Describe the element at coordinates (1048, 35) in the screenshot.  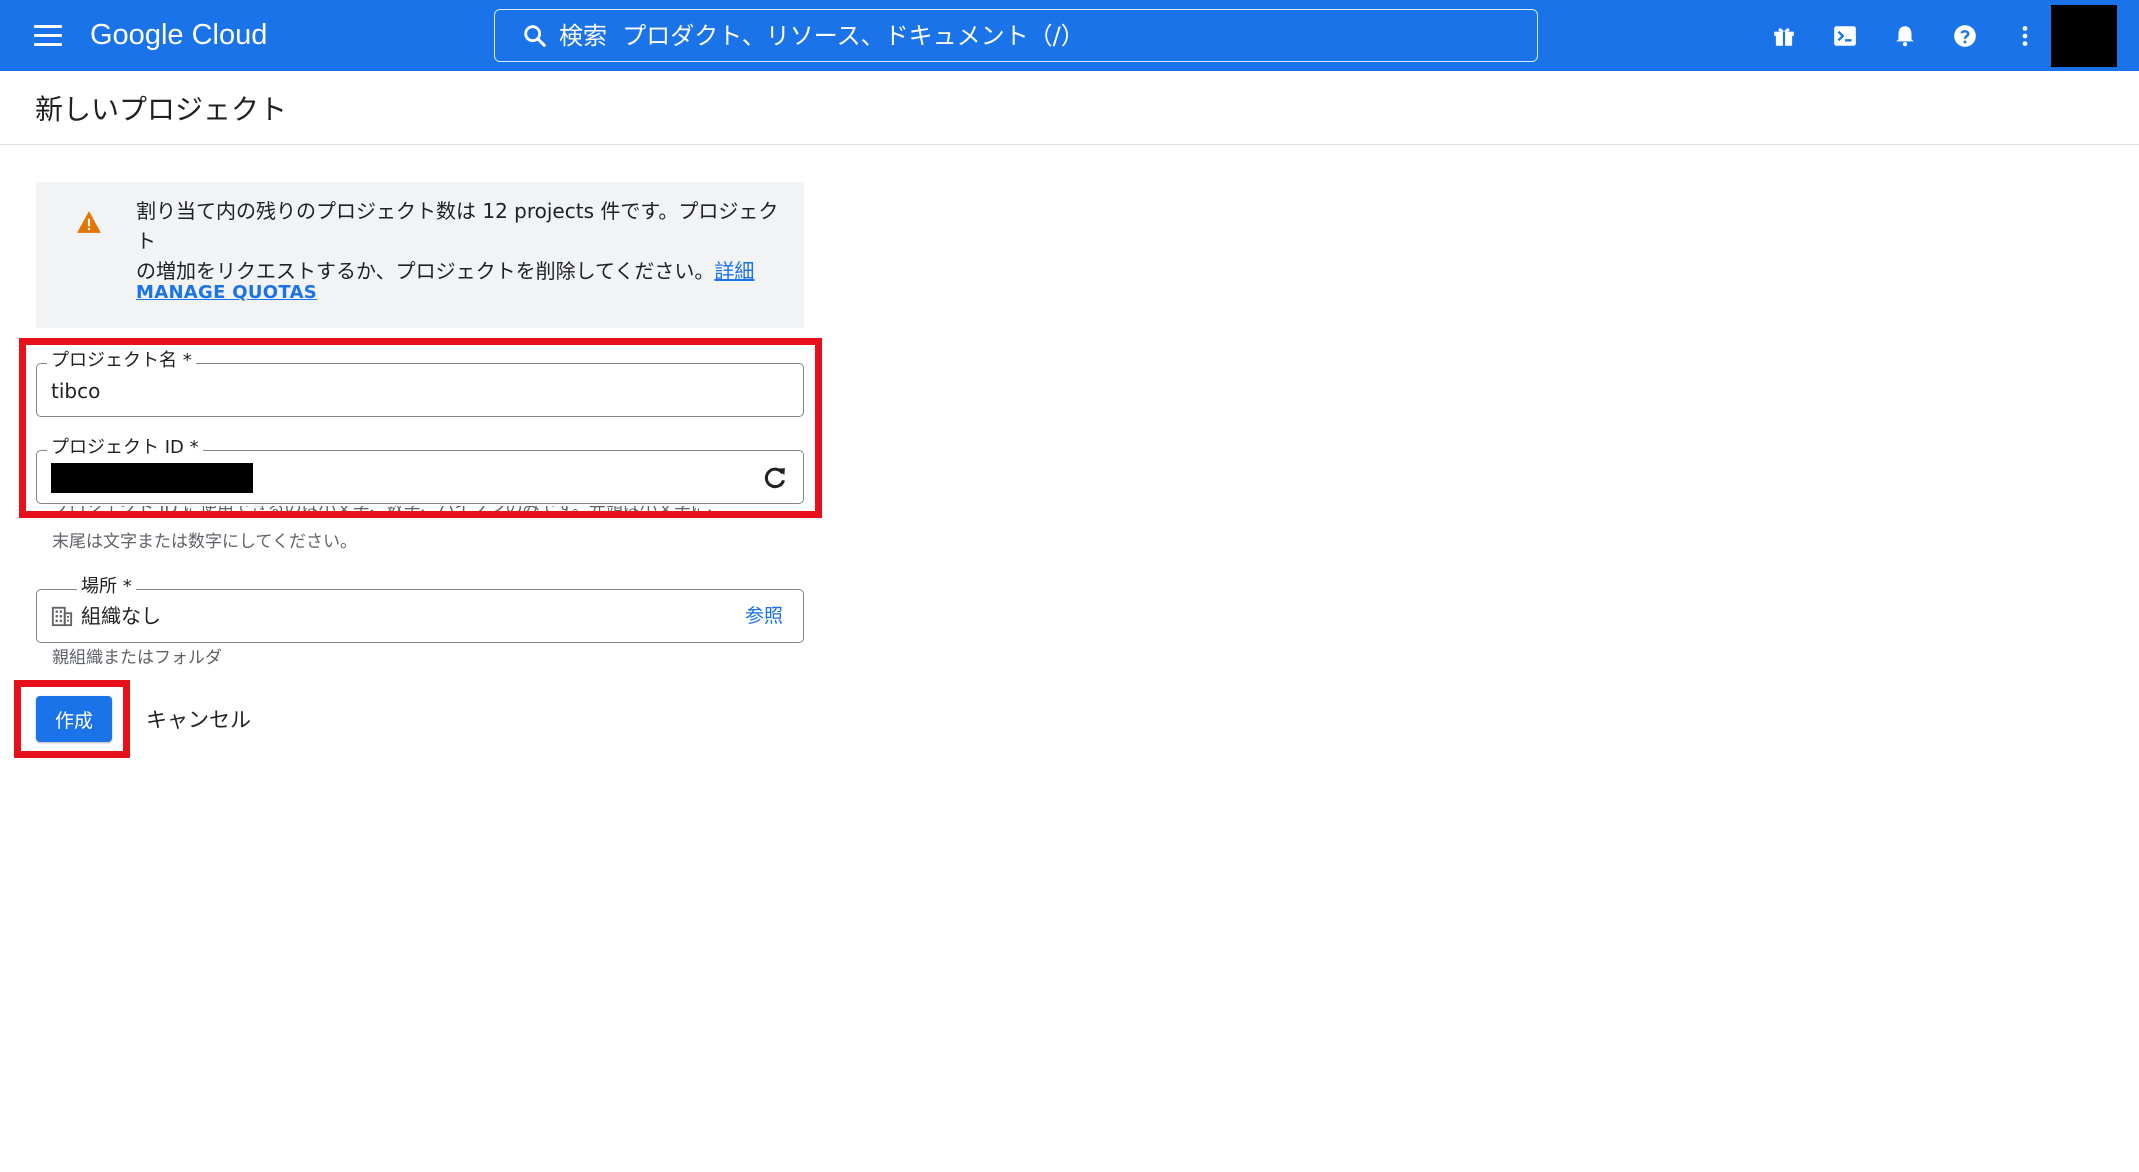
I see `search-input` at that location.